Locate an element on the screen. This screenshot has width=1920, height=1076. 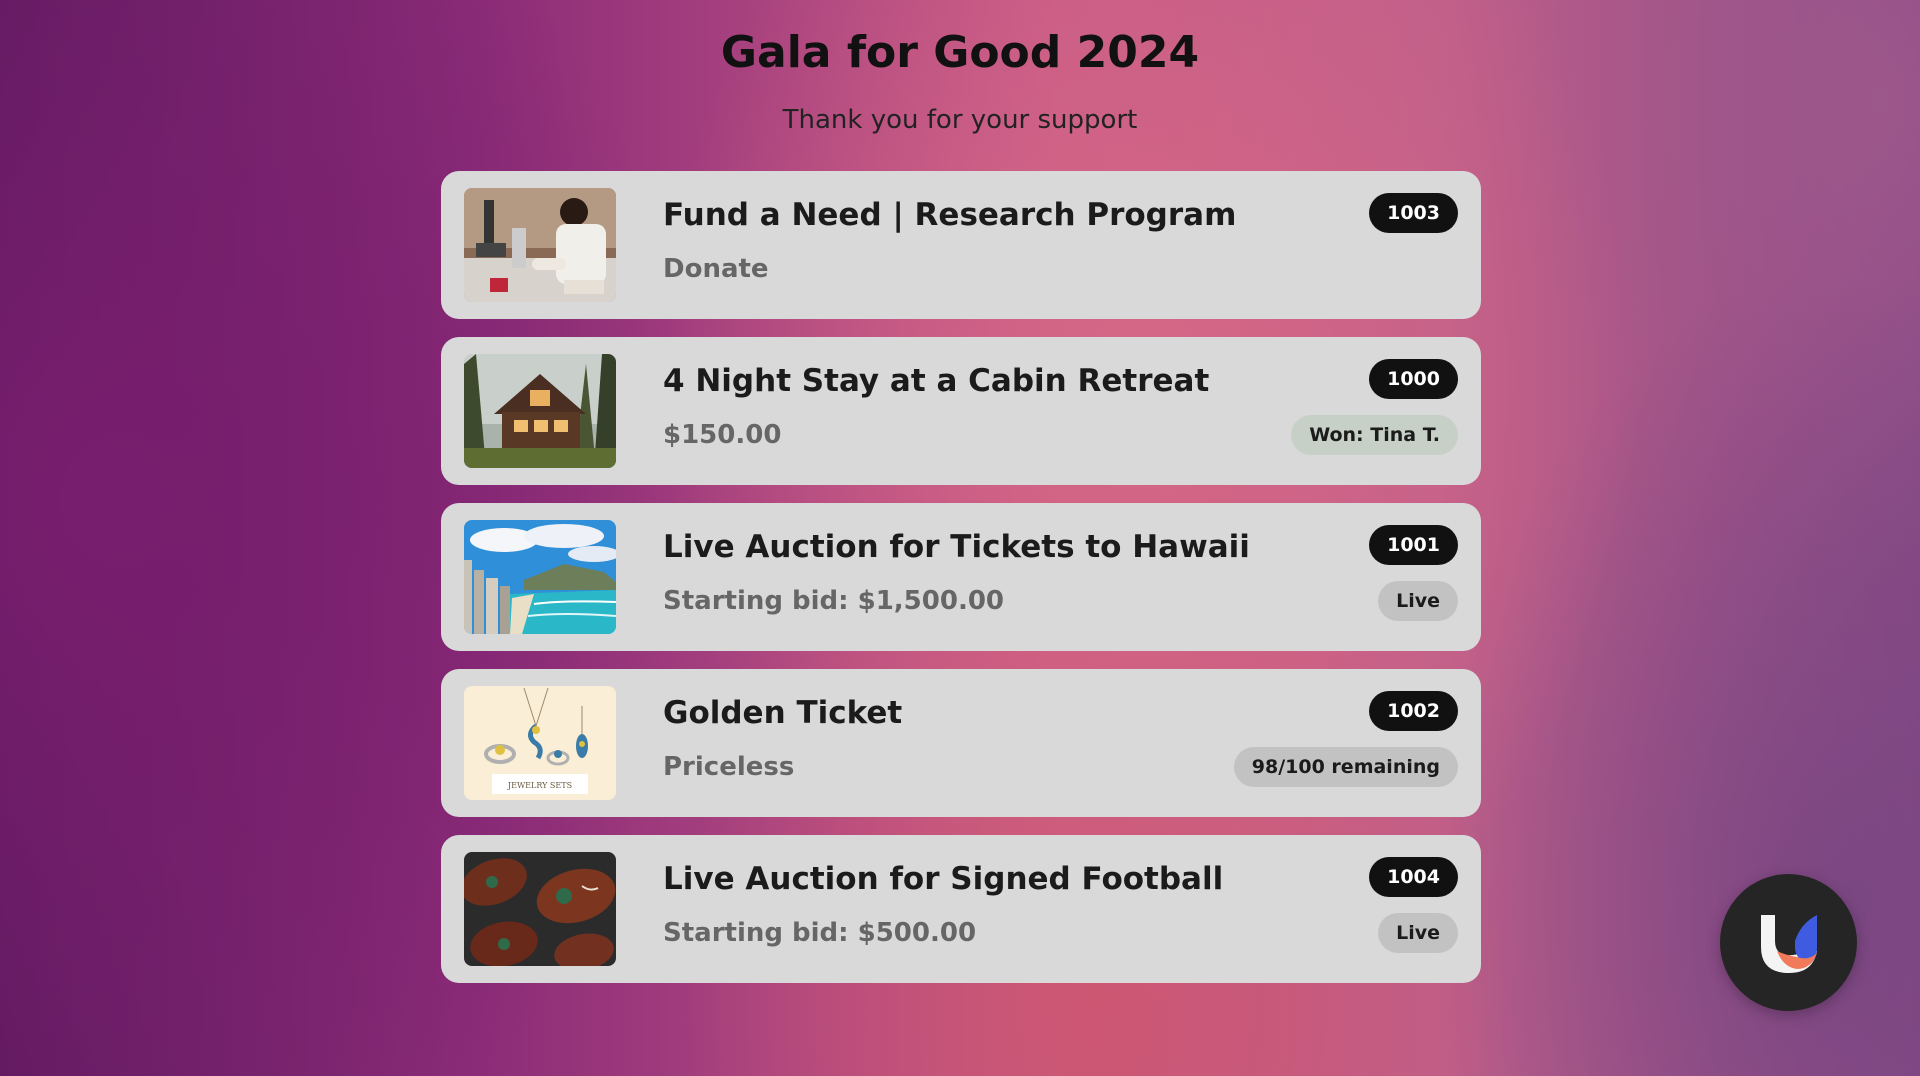
lot-number-badge: 1000 is located at coordinates (1413, 379).